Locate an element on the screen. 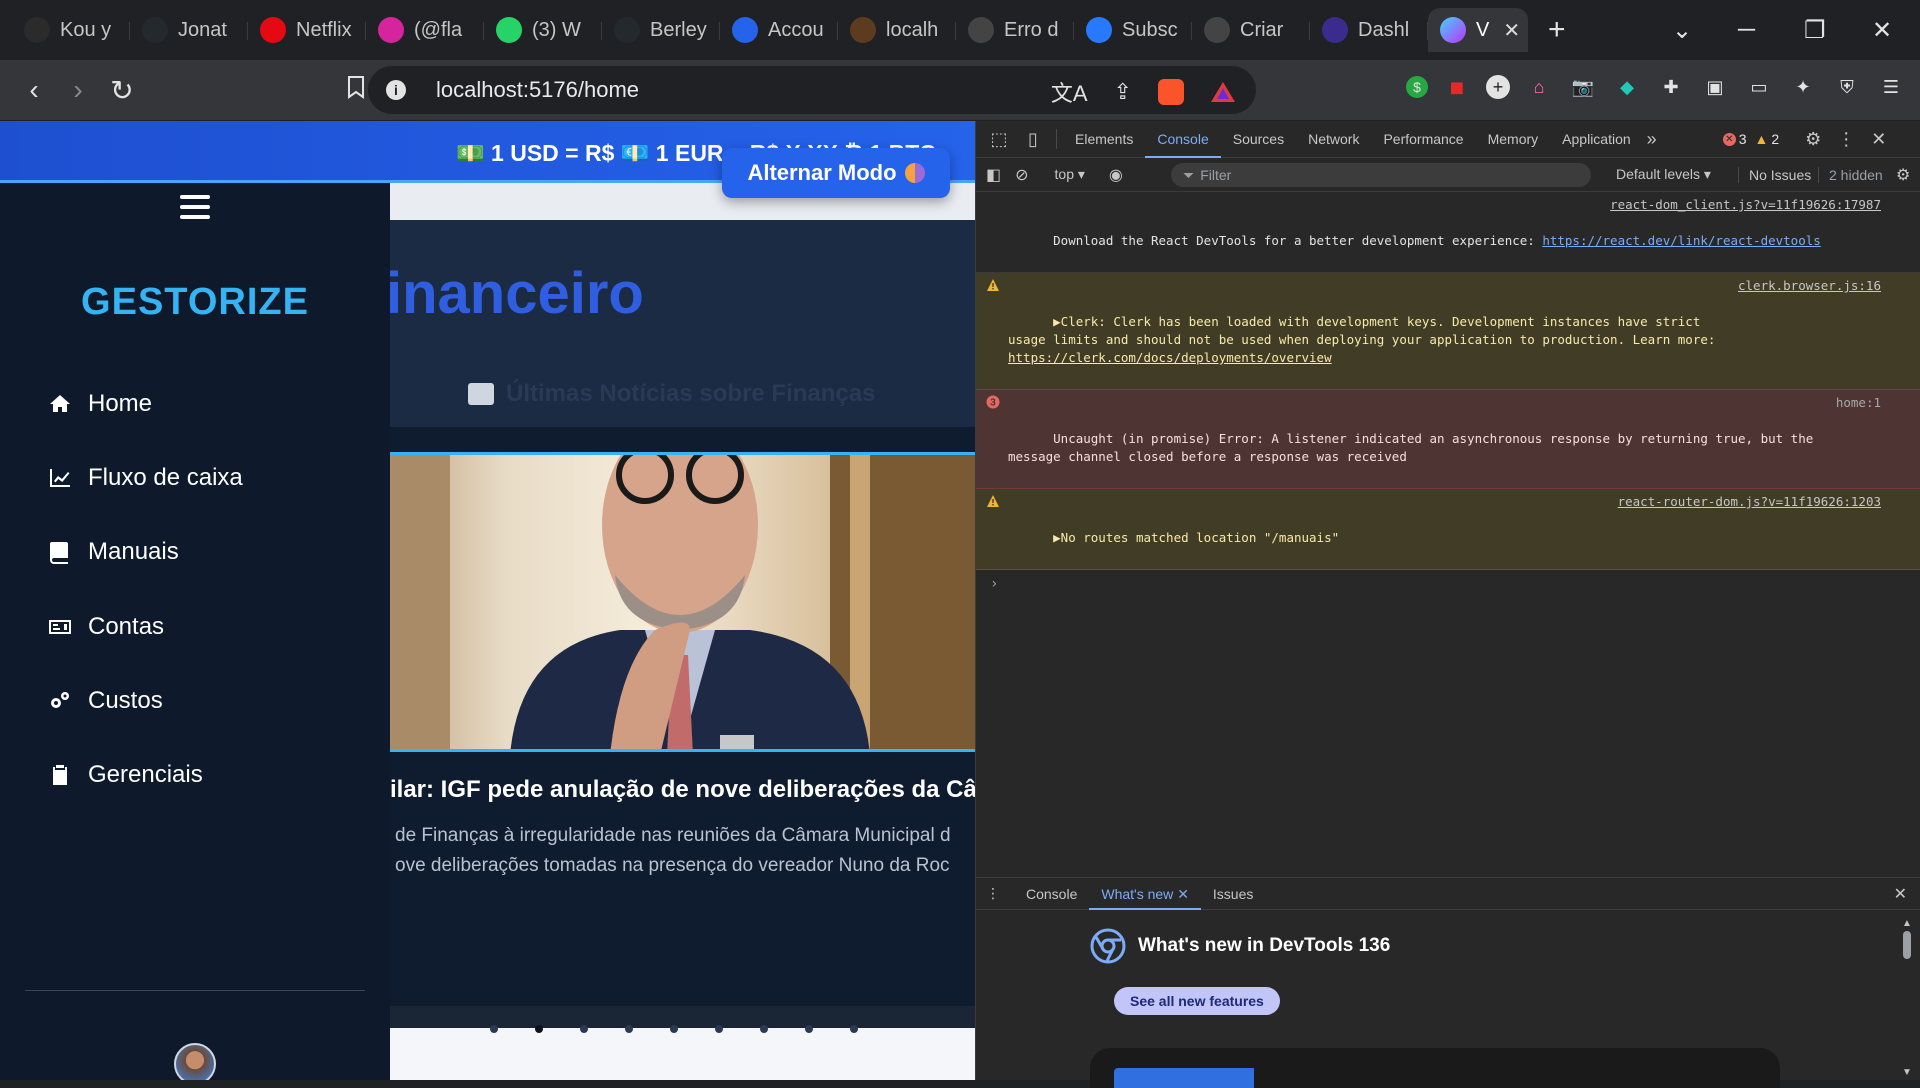 The image size is (1920, 1088). site-info-icon: i is located at coordinates (396, 90).